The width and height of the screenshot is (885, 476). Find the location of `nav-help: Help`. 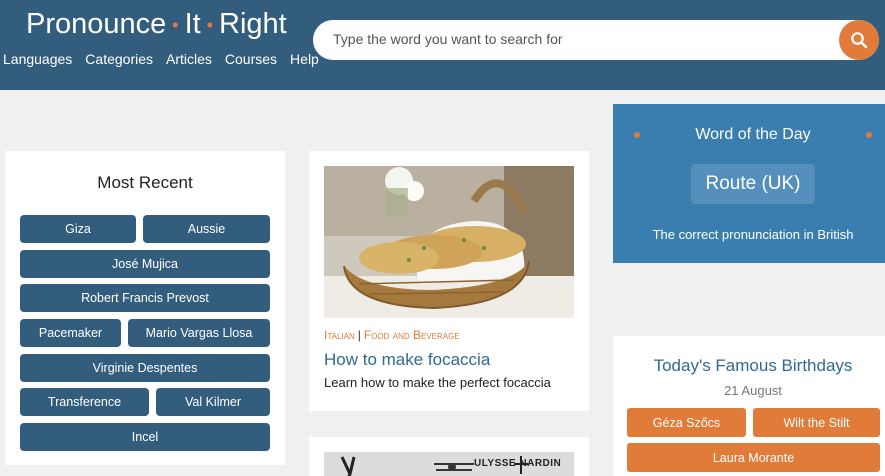

nav-help: Help is located at coordinates (304, 59).